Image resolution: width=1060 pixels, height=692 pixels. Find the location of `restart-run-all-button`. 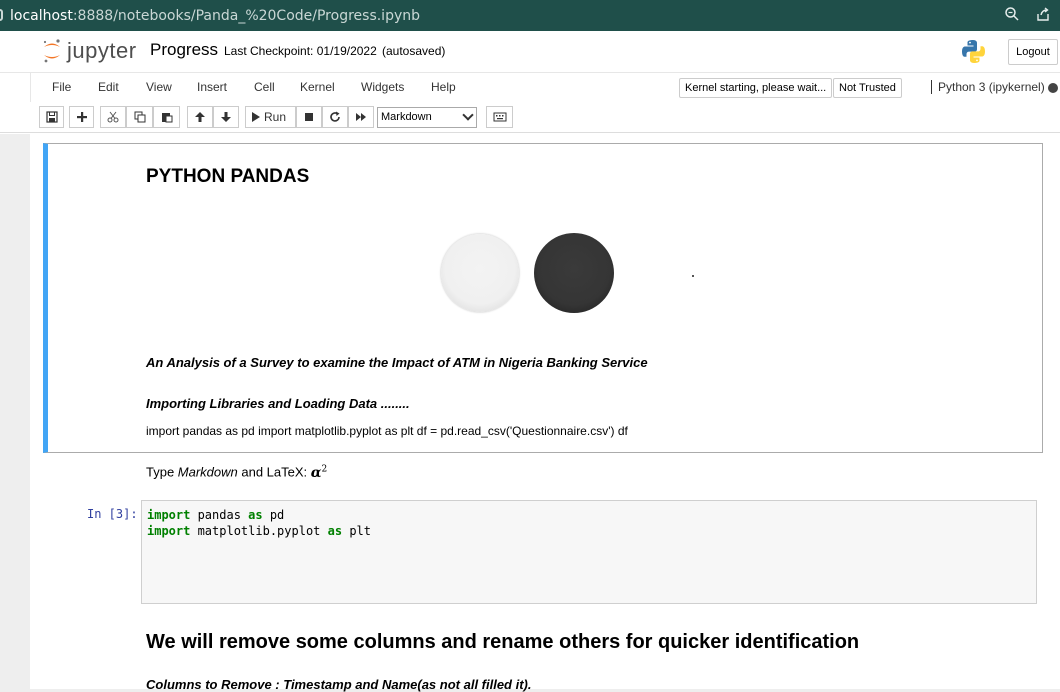

restart-run-all-button is located at coordinates (361, 117).